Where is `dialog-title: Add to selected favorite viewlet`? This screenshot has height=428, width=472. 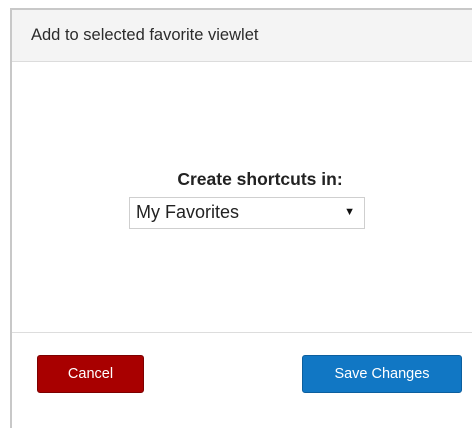 dialog-title: Add to selected favorite viewlet is located at coordinates (145, 35).